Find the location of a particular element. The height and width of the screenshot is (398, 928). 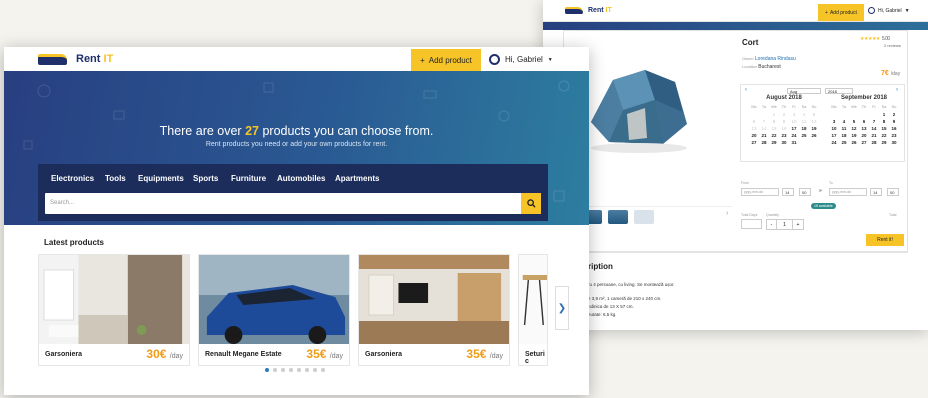

review-count: 2 reviews is located at coordinates (892, 45).